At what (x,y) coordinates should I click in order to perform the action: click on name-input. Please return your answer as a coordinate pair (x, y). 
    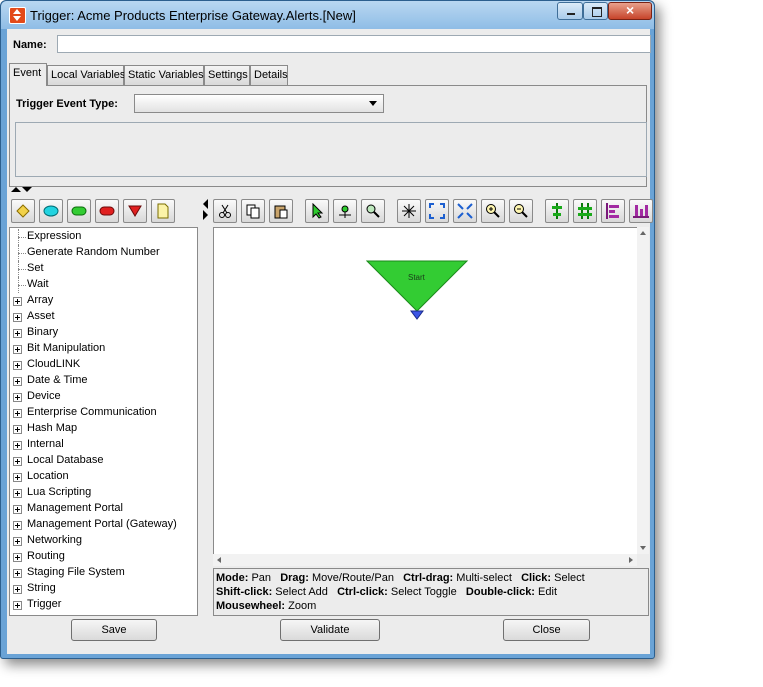
    Looking at the image, I should click on (354, 44).